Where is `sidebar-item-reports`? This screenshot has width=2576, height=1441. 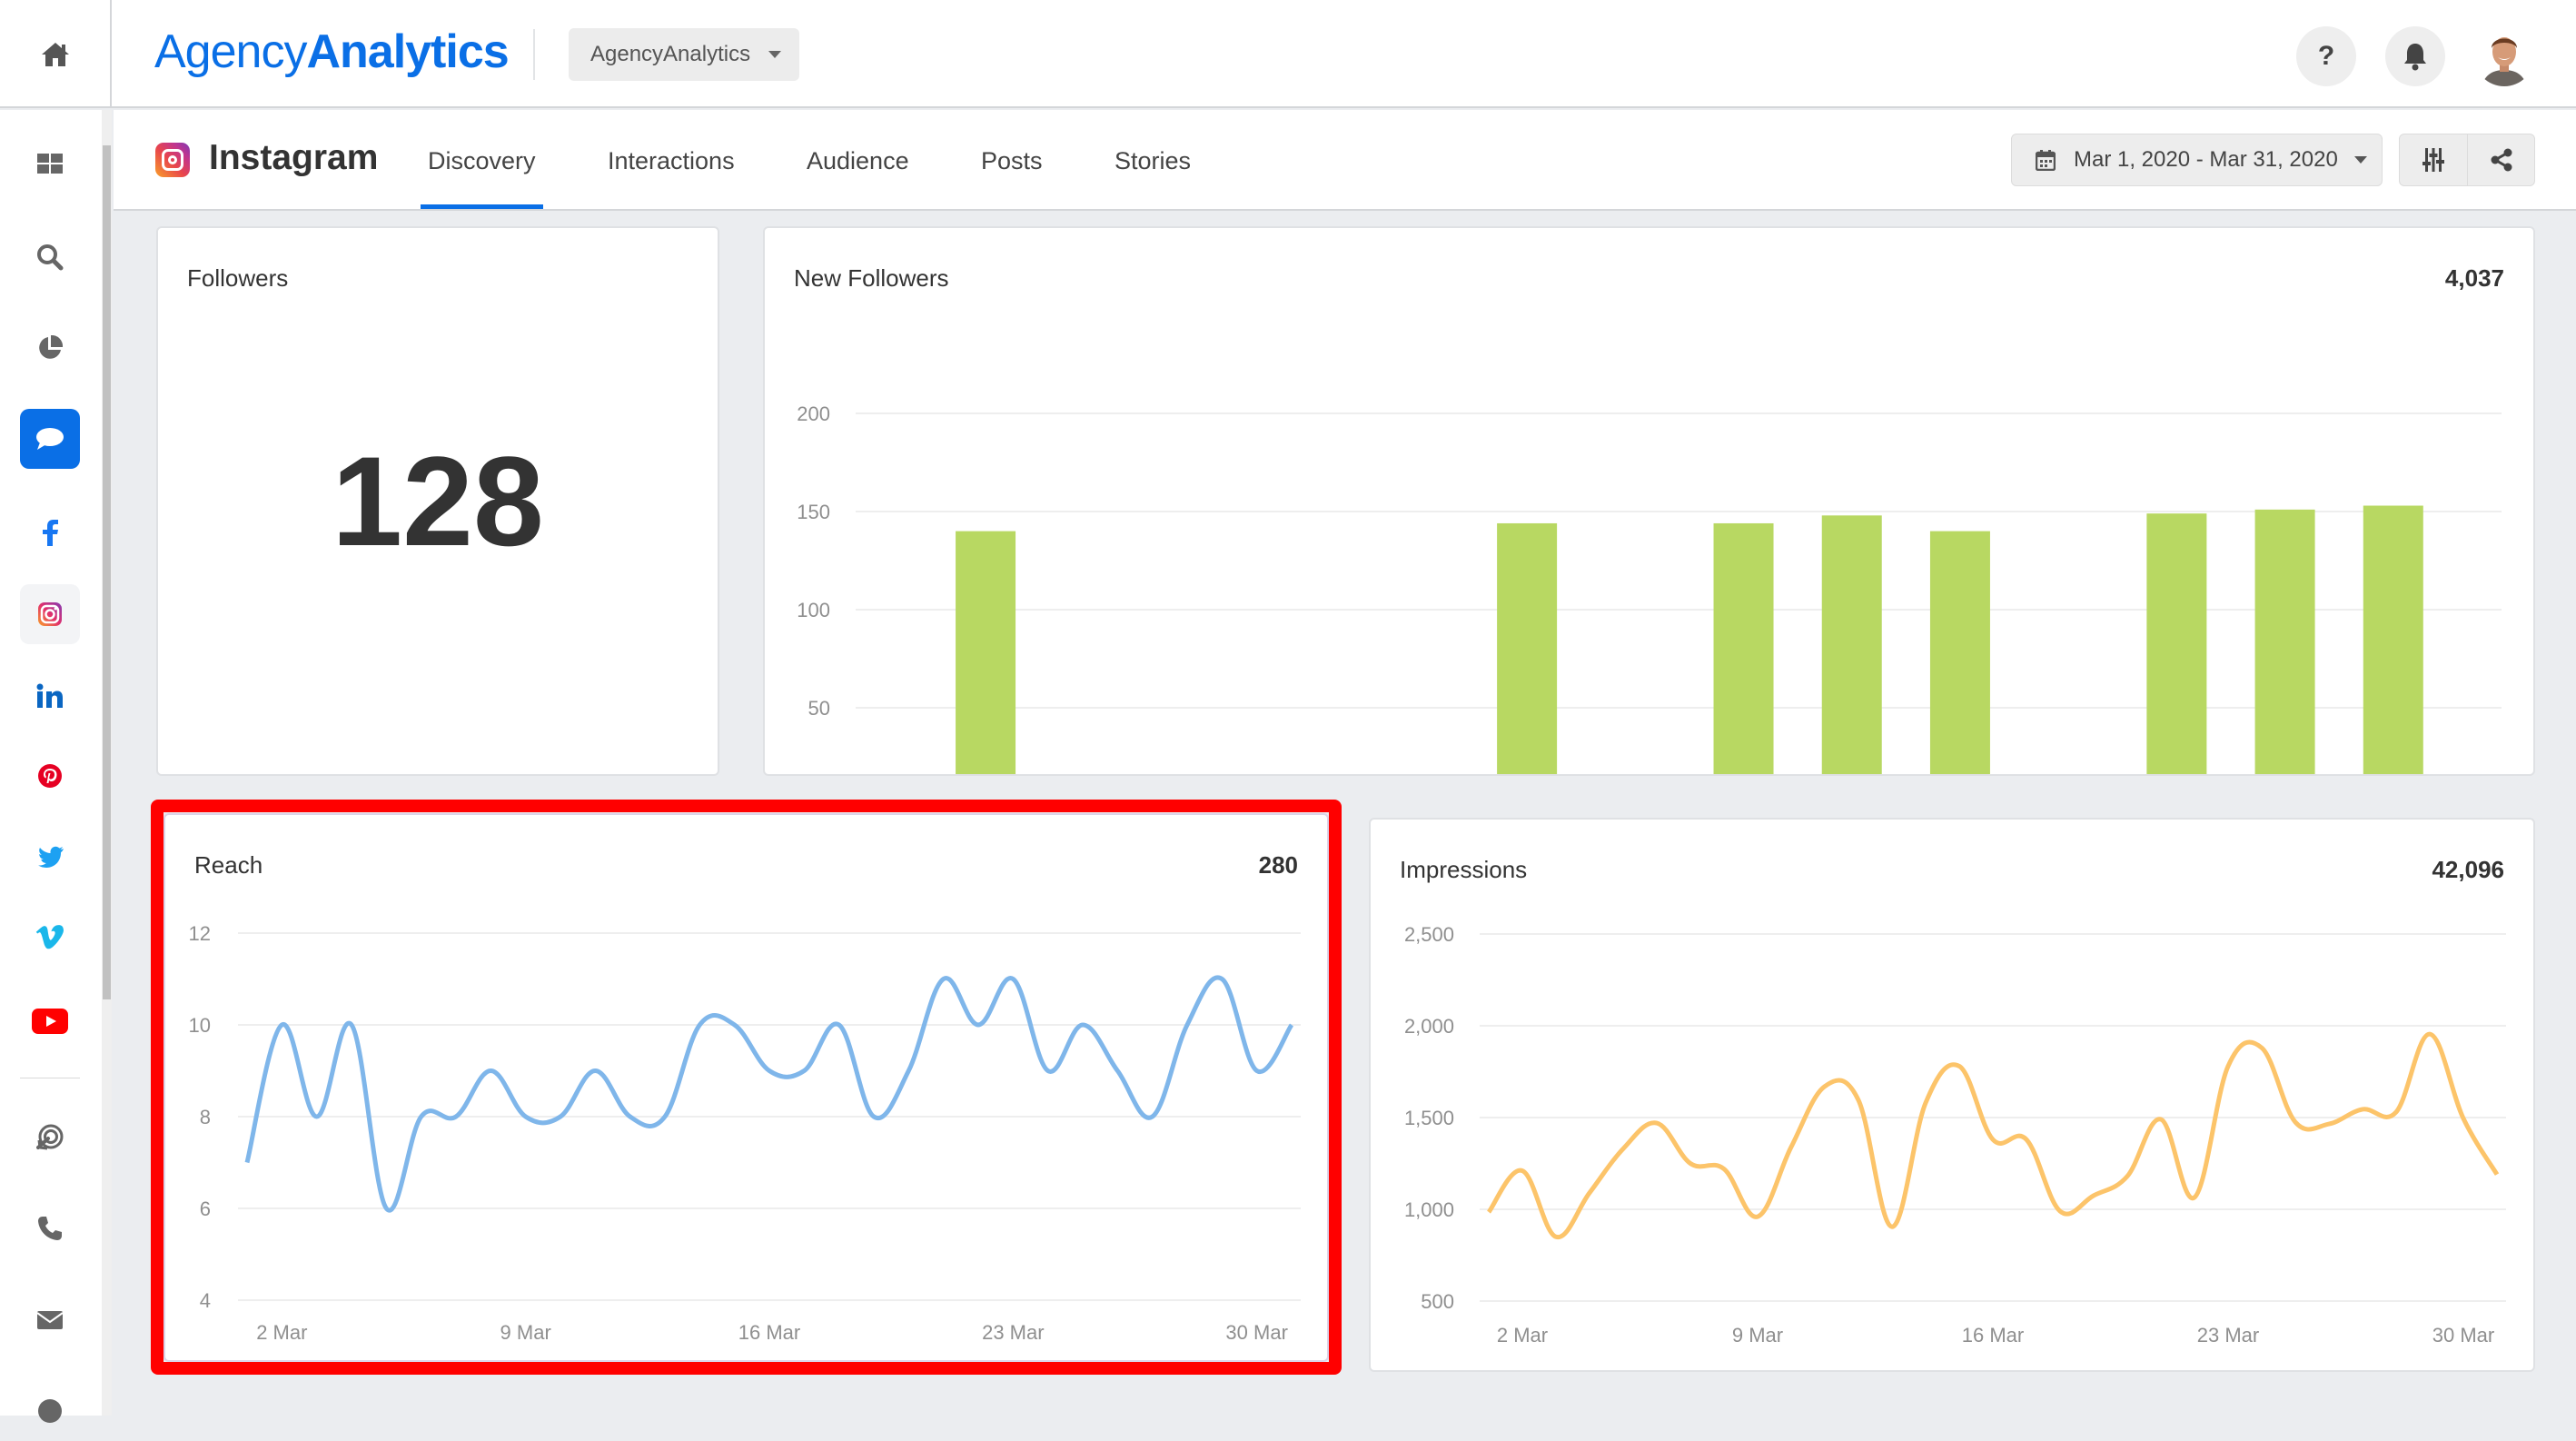
sidebar-item-reports is located at coordinates (50, 348).